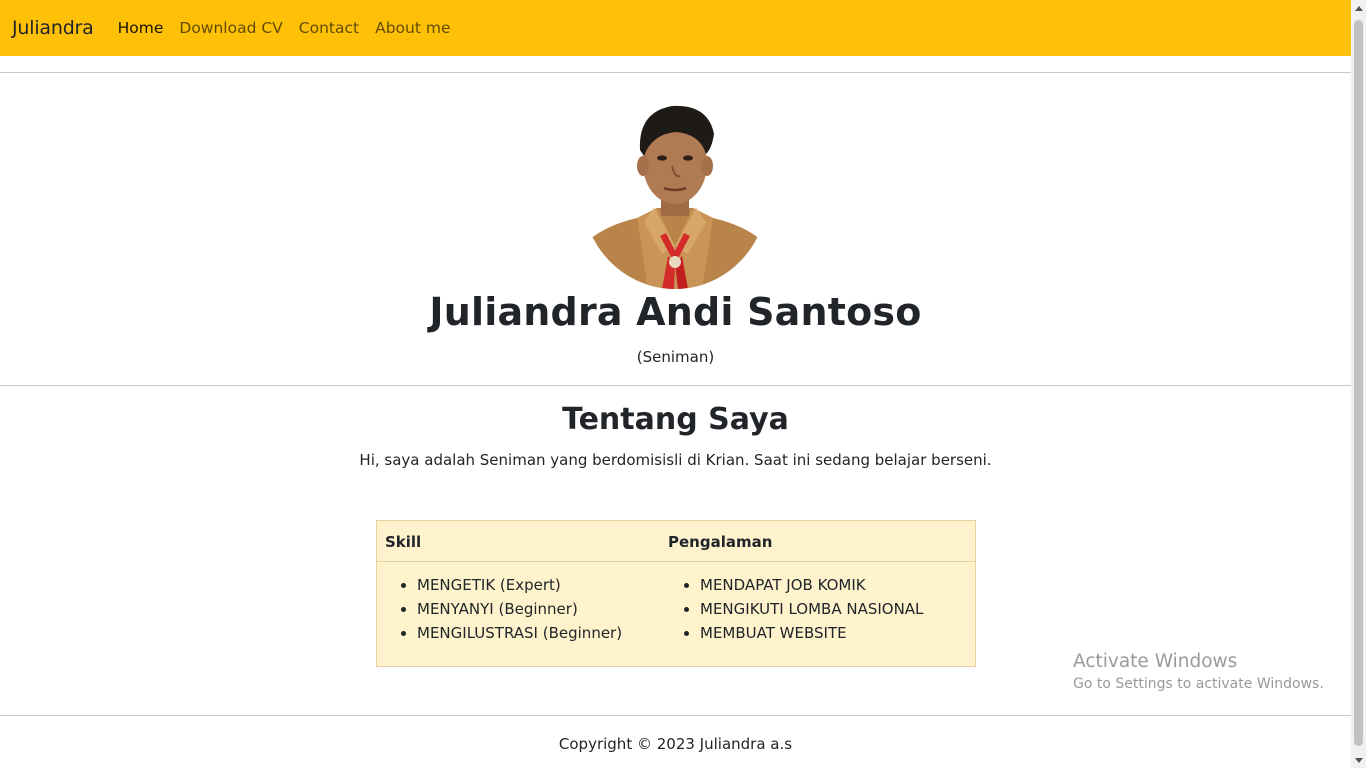 This screenshot has width=1366, height=768. What do you see at coordinates (675, 419) in the screenshot?
I see `about-title: Tentang Saya` at bounding box center [675, 419].